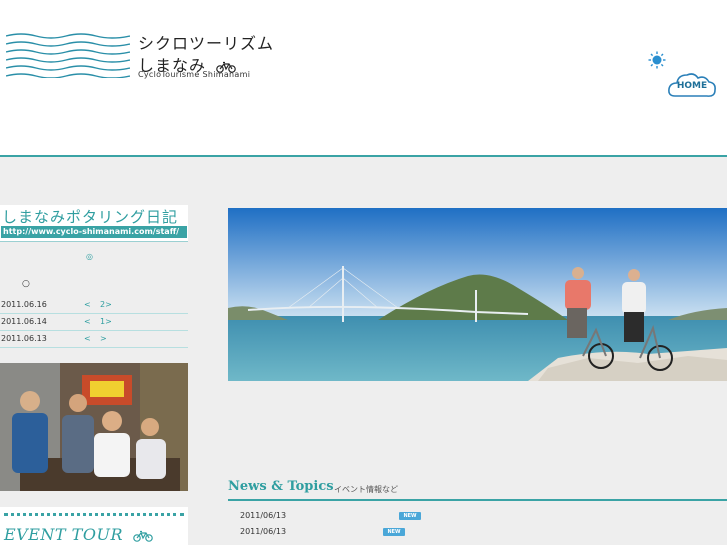 The width and height of the screenshot is (727, 545). I want to click on event-tour-banner: EVENT TOUR, so click(94, 526).